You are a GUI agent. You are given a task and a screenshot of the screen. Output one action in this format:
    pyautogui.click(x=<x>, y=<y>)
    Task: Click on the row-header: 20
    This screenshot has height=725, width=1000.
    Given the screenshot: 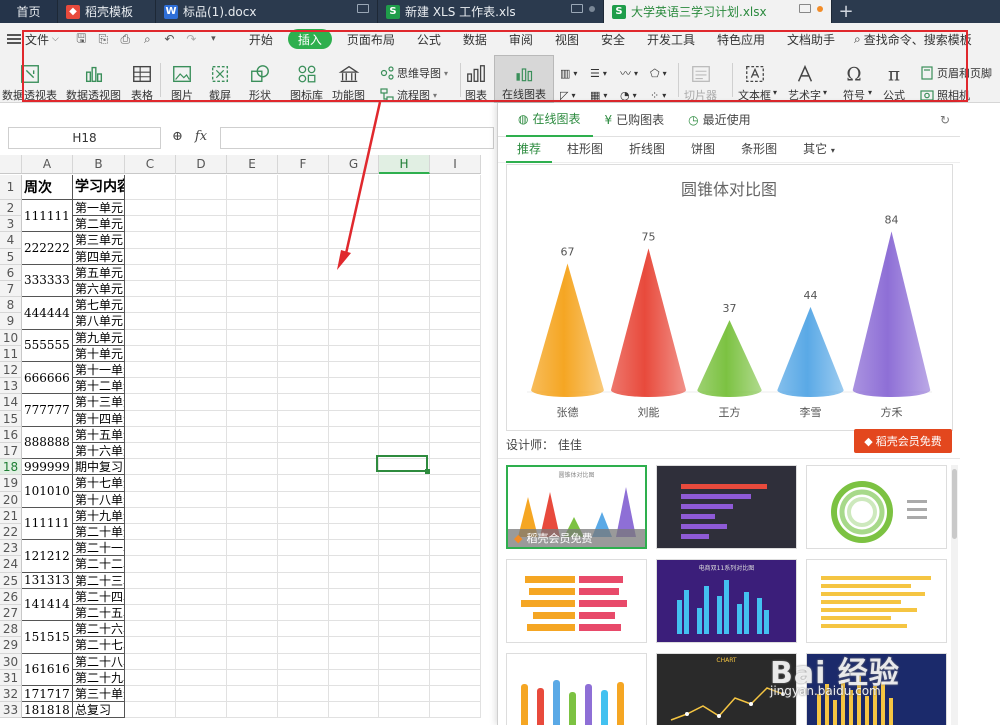 What is the action you would take?
    pyautogui.click(x=11, y=499)
    